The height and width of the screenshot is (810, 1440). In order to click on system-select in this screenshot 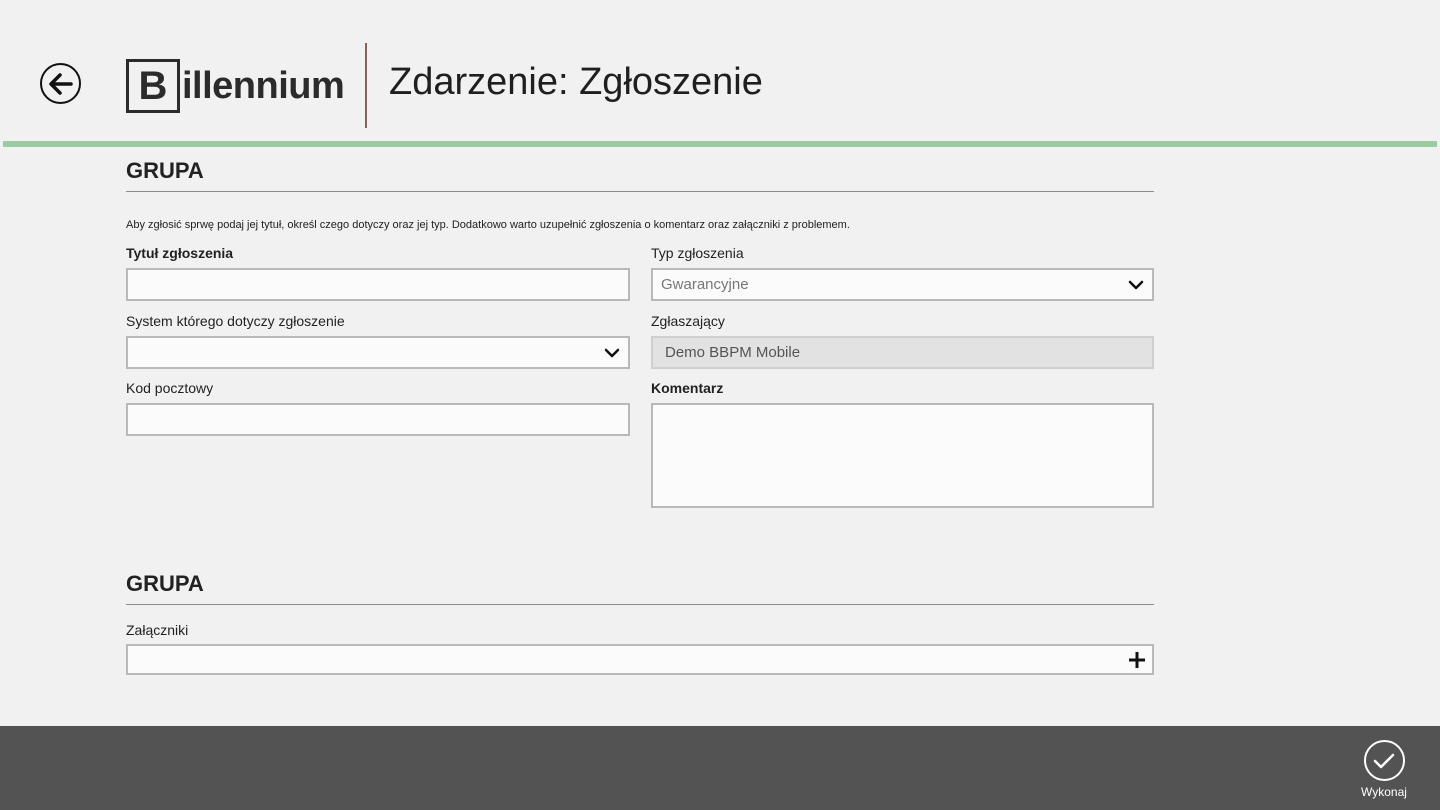, I will do `click(378, 352)`.